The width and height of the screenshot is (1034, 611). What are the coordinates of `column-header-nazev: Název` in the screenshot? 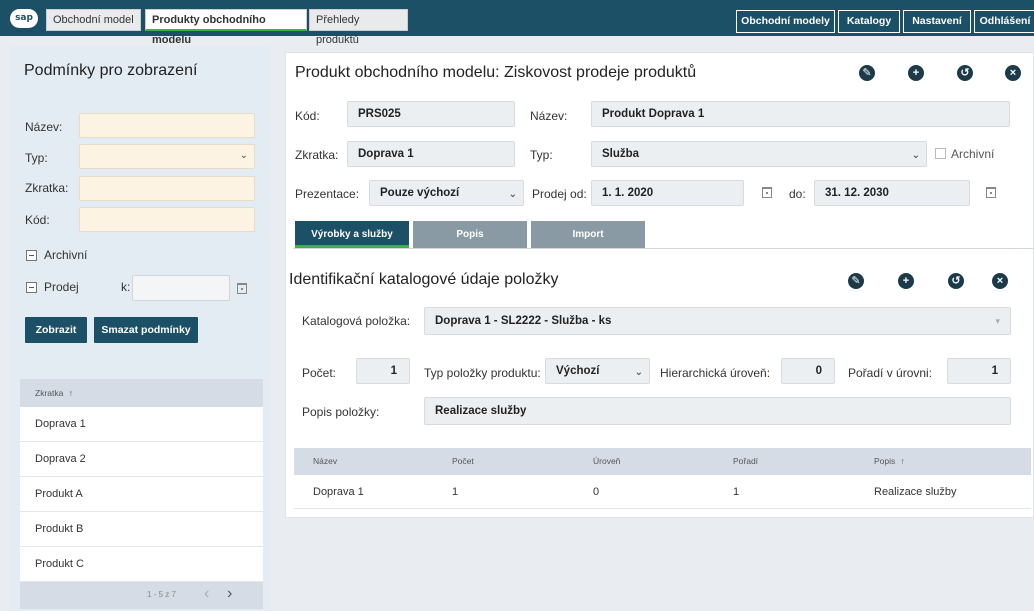 It's located at (325, 461).